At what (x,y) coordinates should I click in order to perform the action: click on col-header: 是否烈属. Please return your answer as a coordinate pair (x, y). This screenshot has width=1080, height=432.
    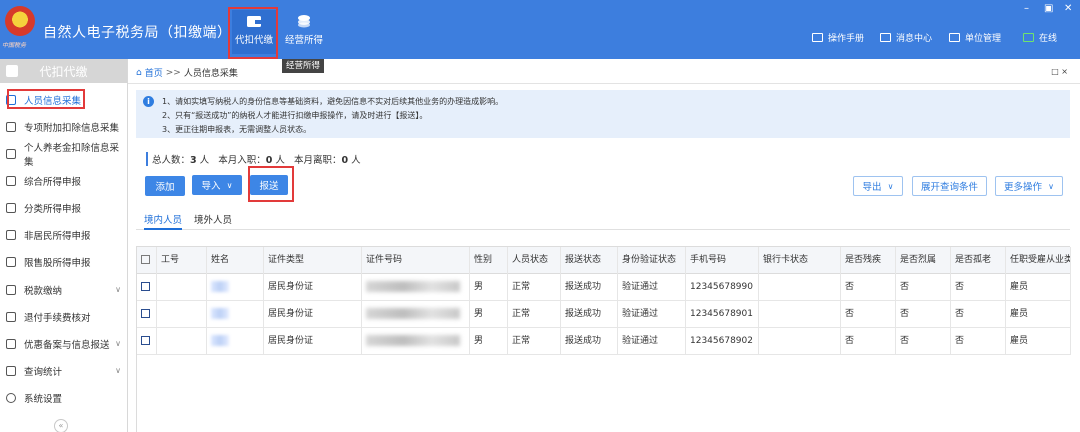
    Looking at the image, I should click on (923, 260).